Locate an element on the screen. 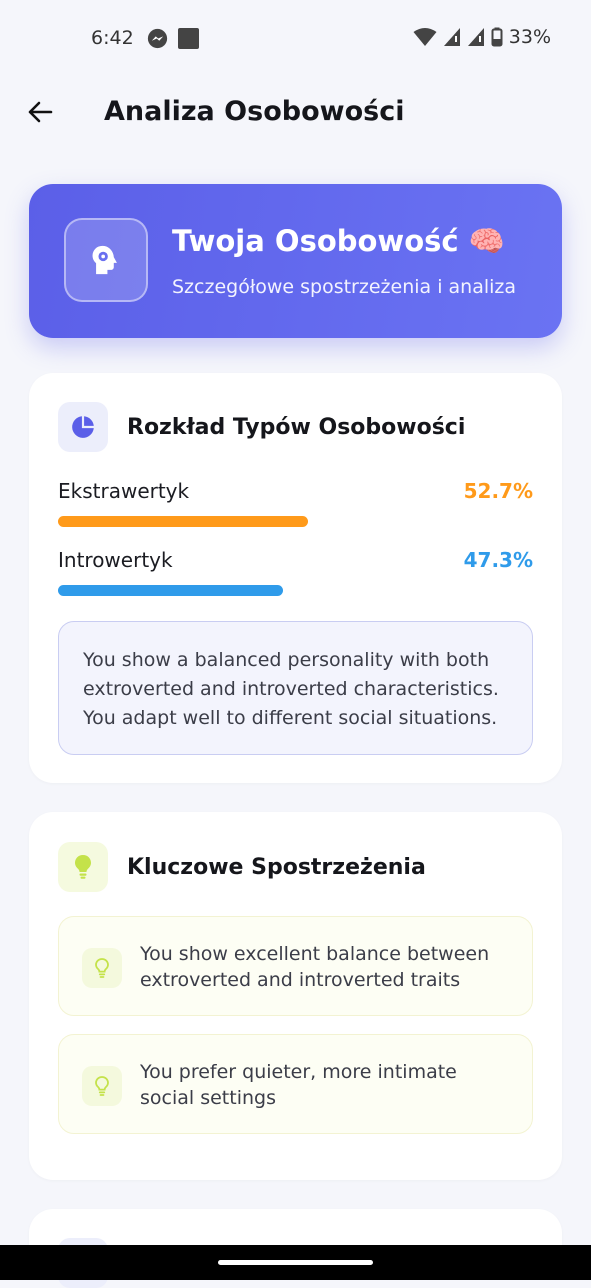 The height and width of the screenshot is (1288, 591). back-button is located at coordinates (40, 112).